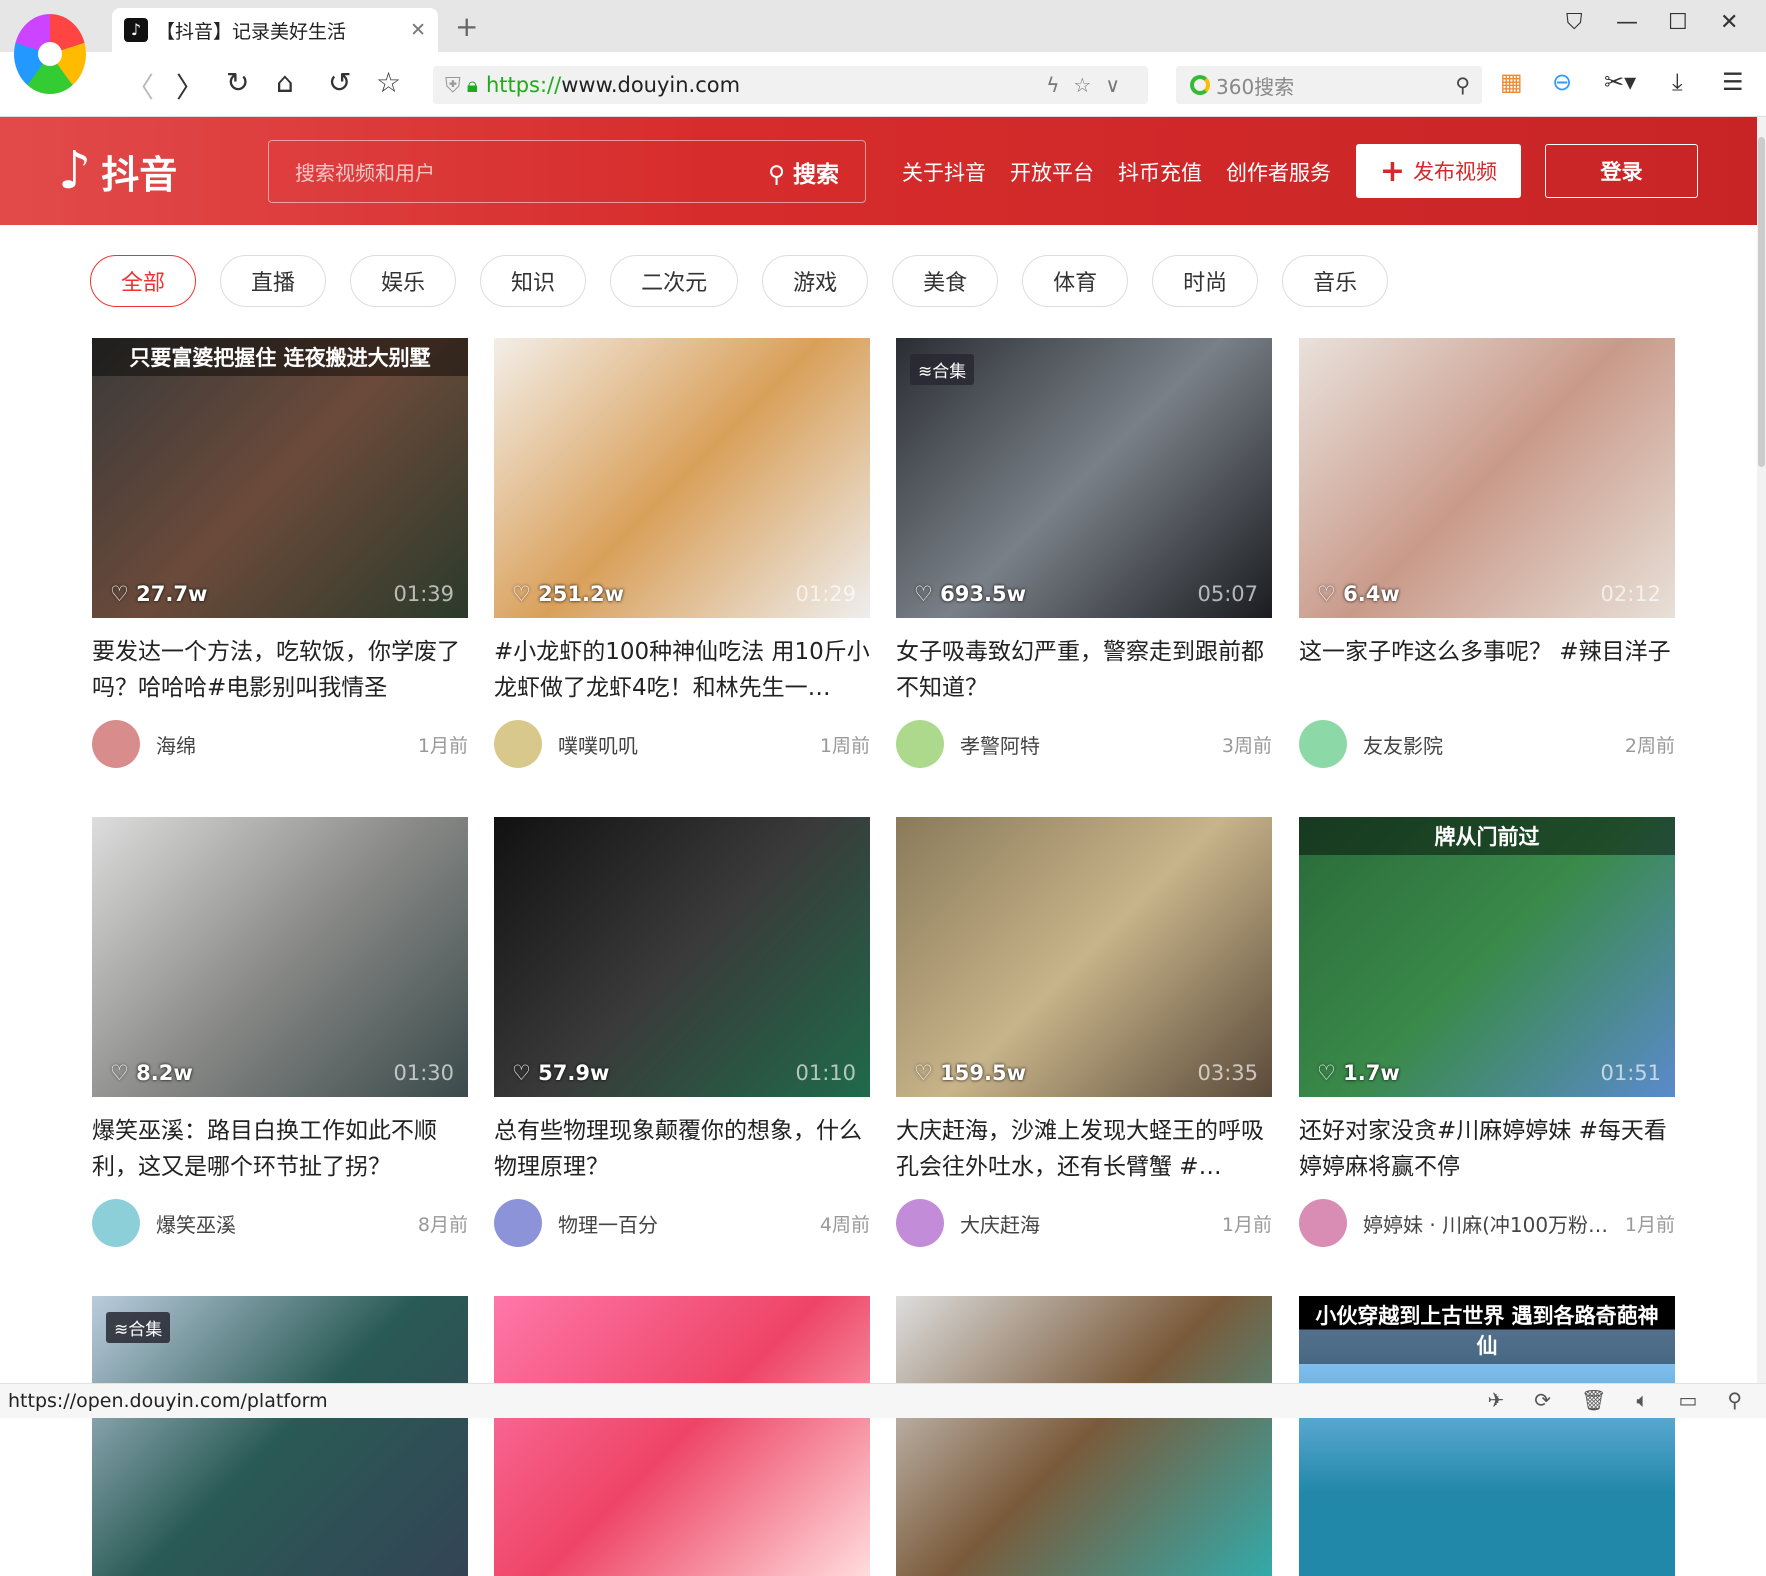 This screenshot has height=1576, width=1766. What do you see at coordinates (1761, 750) in the screenshot?
I see `scrollbar` at bounding box center [1761, 750].